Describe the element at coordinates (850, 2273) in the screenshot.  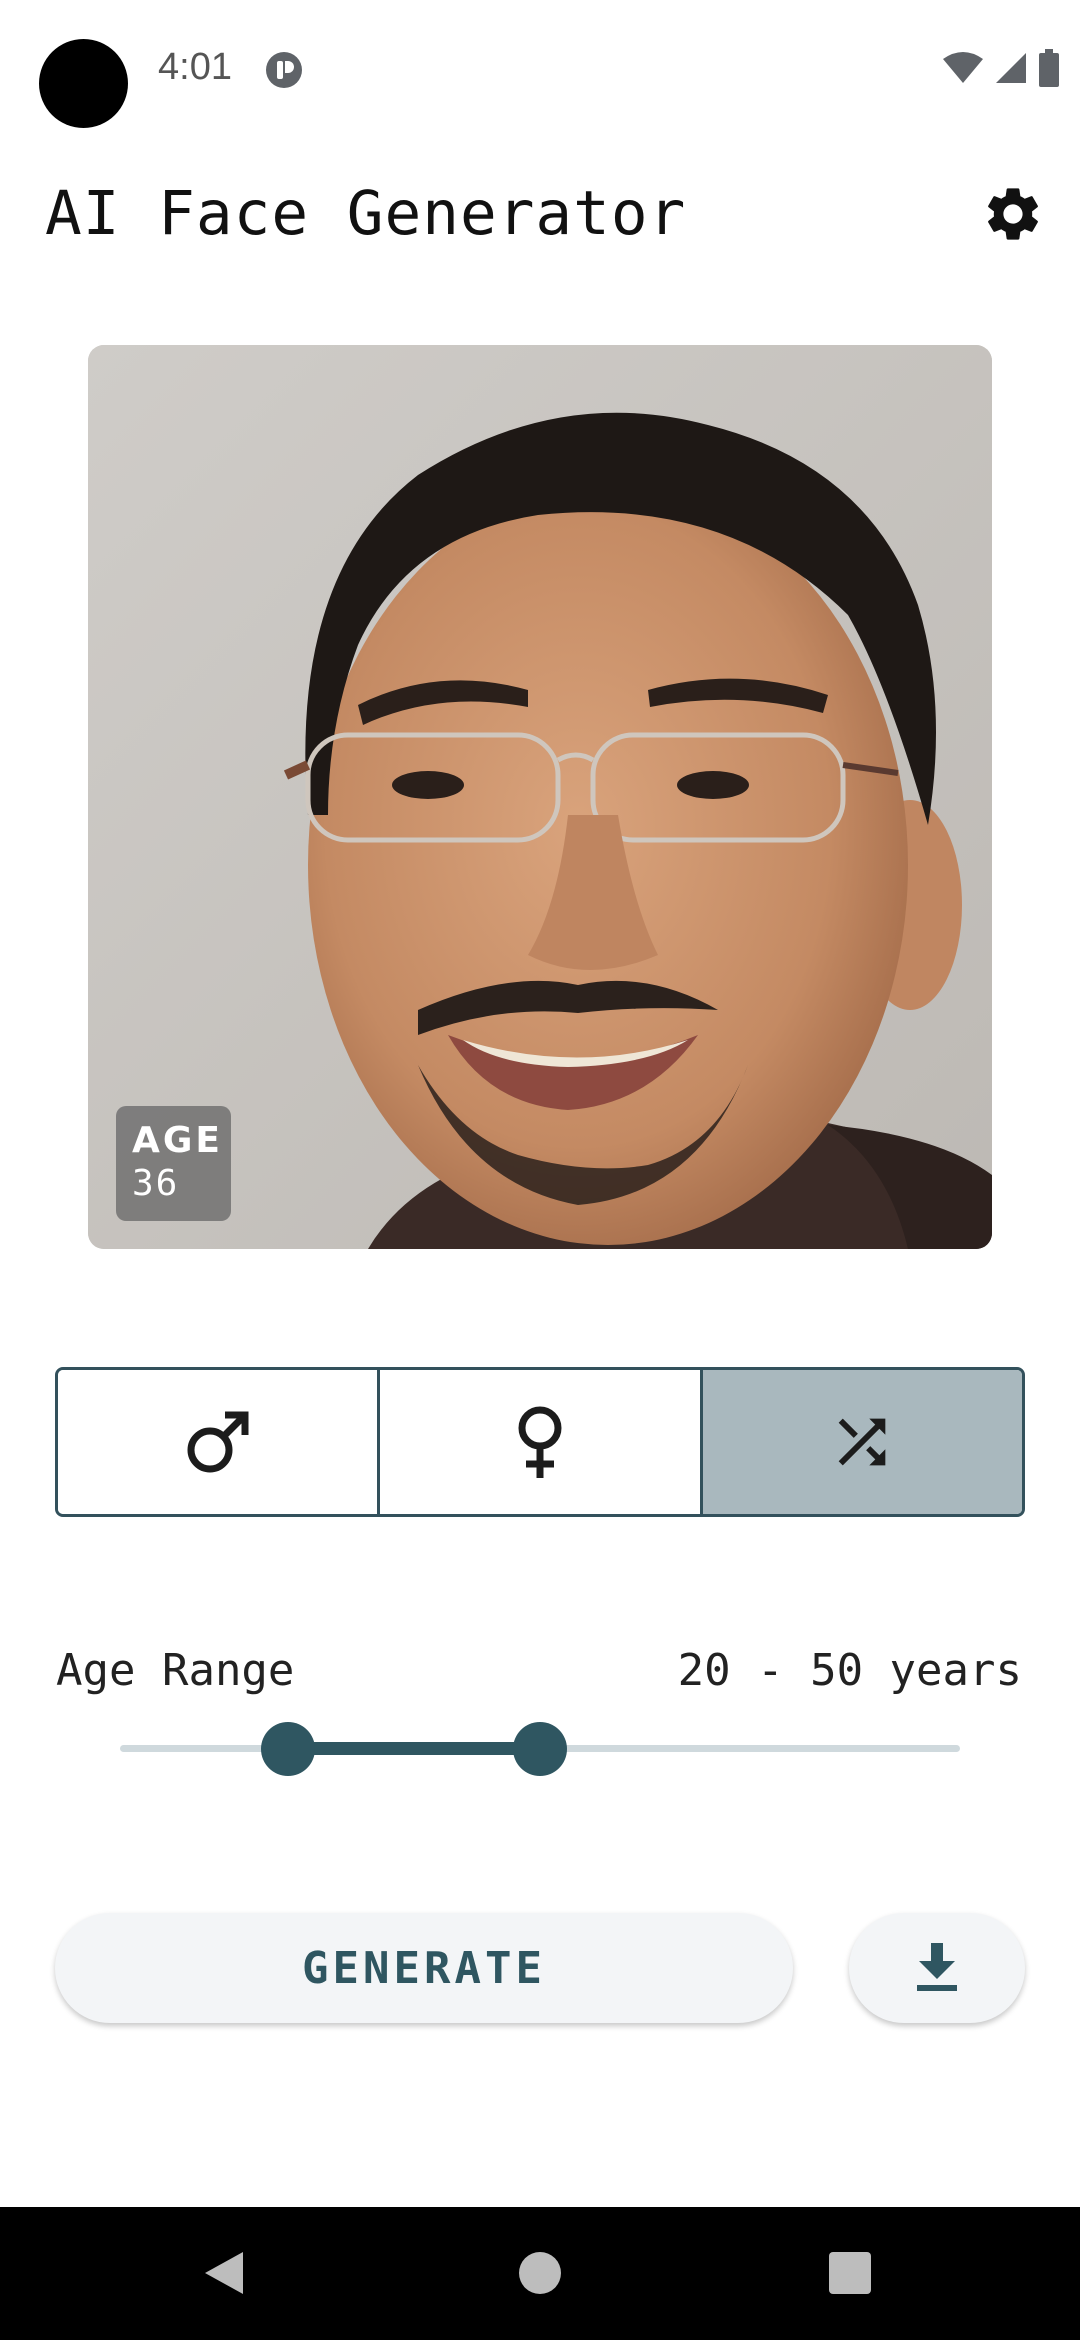
I see `recents-icon` at that location.